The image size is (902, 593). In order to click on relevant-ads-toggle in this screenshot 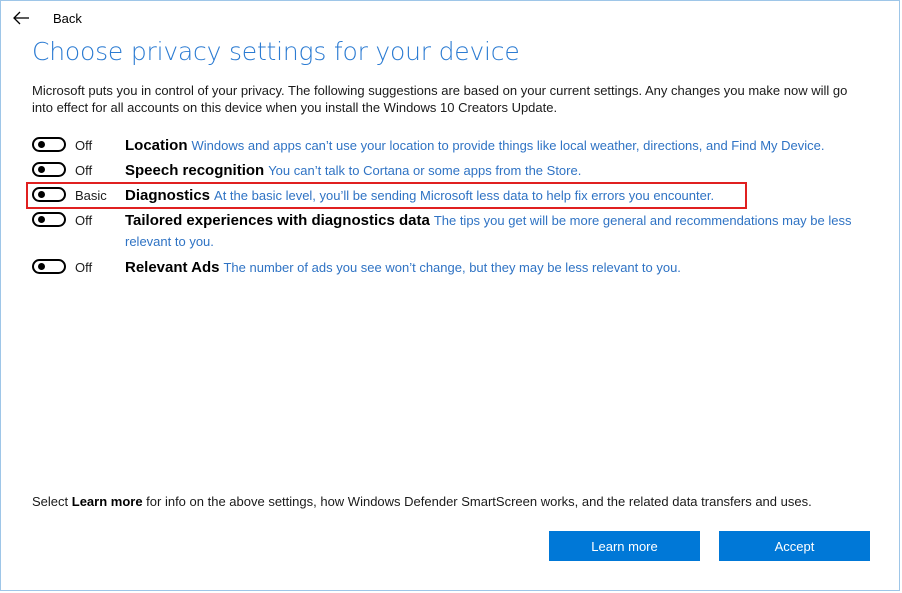, I will do `click(49, 266)`.